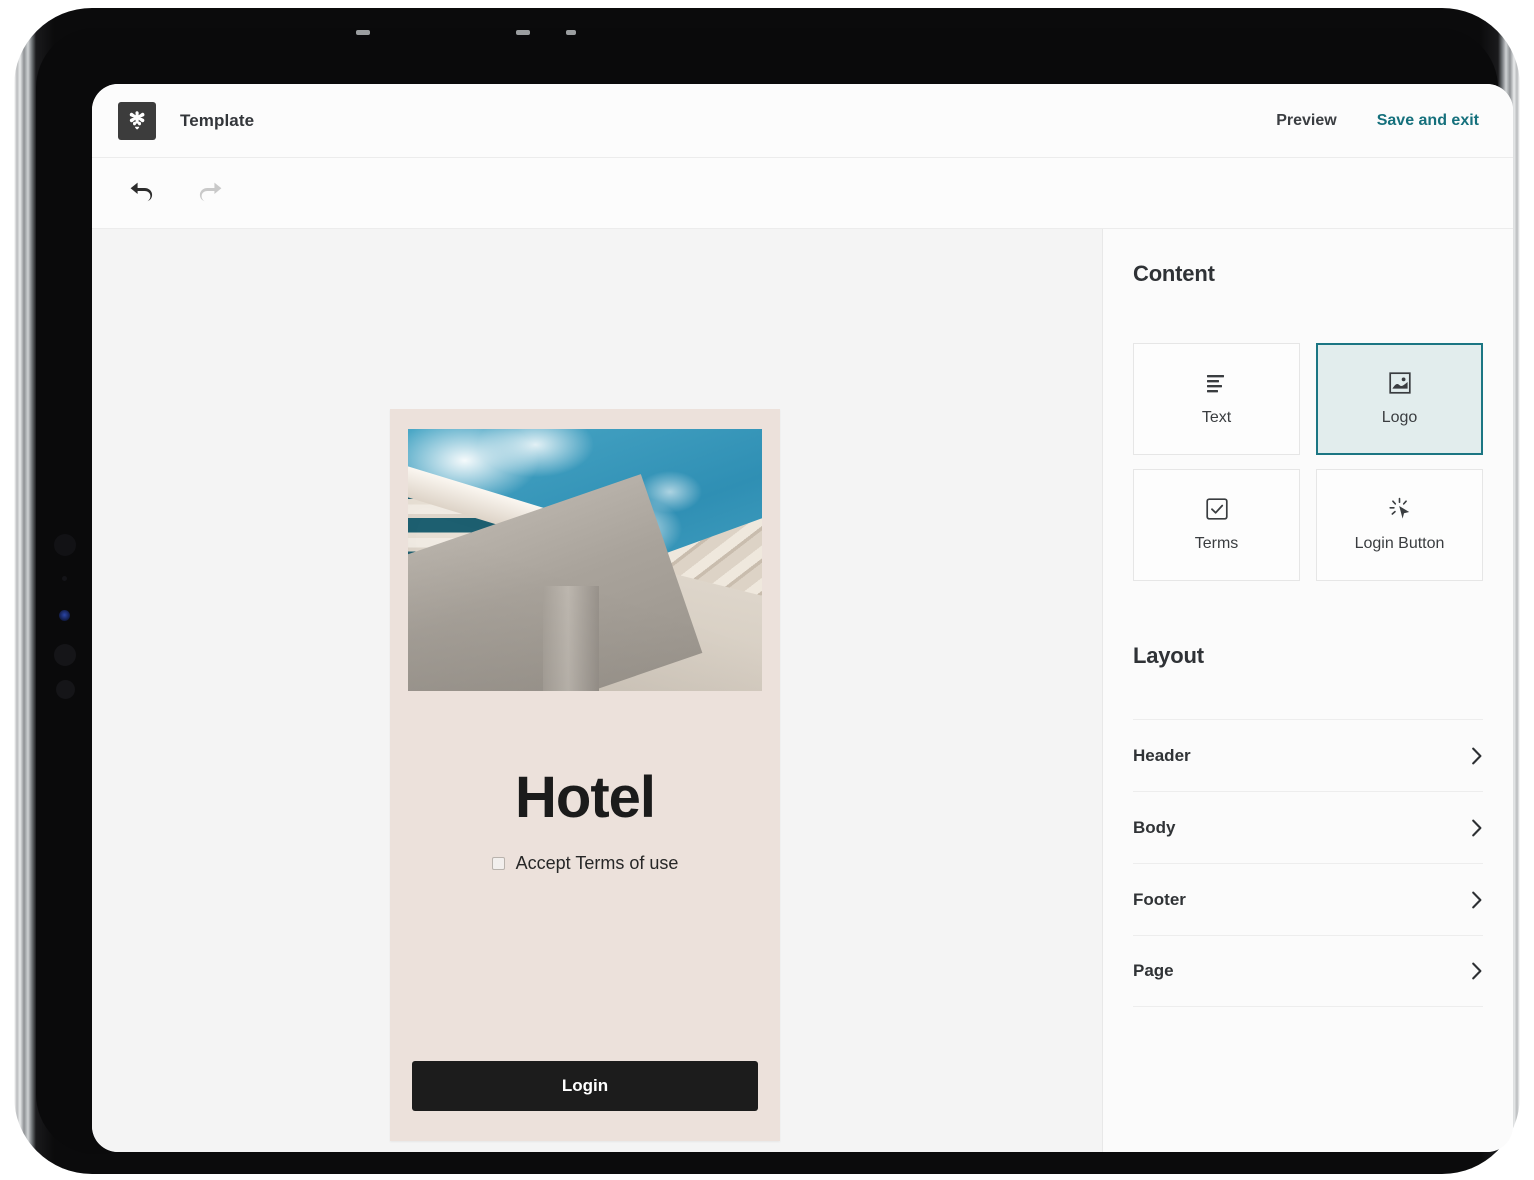  I want to click on undo-button, so click(142, 193).